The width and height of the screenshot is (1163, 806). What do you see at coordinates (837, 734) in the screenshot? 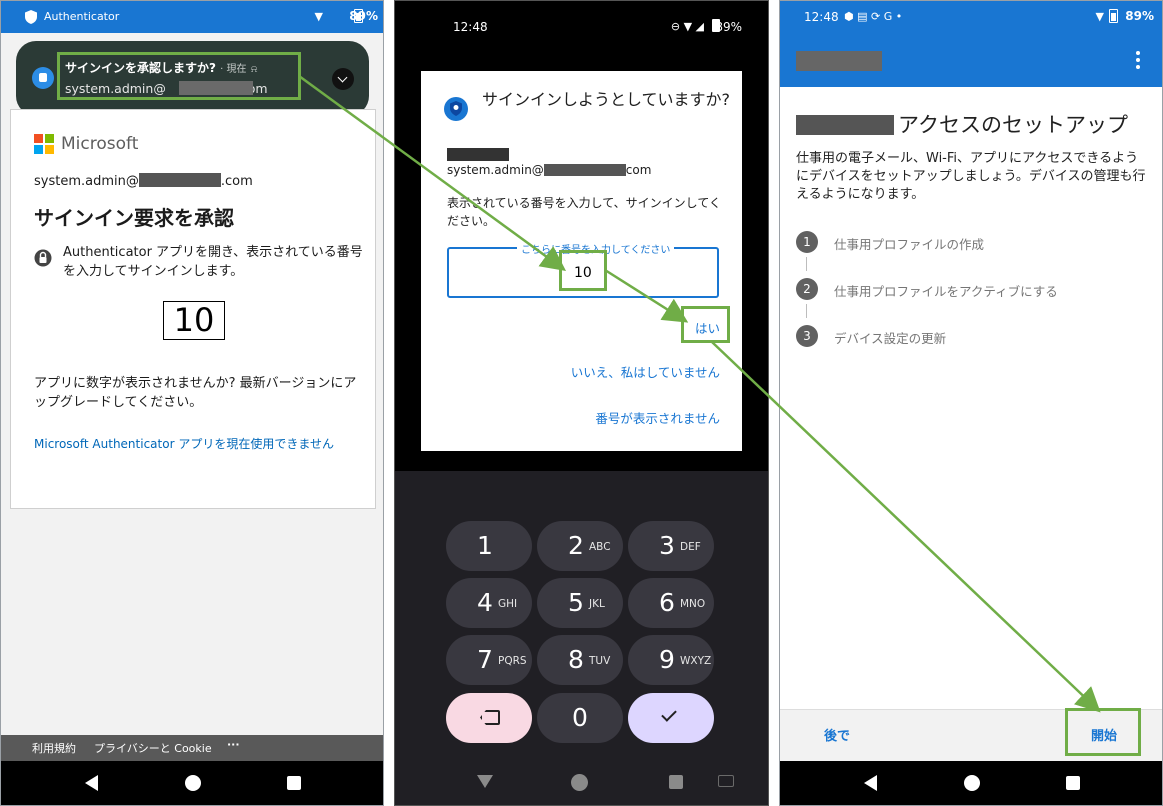
I see `later-button: 後で` at bounding box center [837, 734].